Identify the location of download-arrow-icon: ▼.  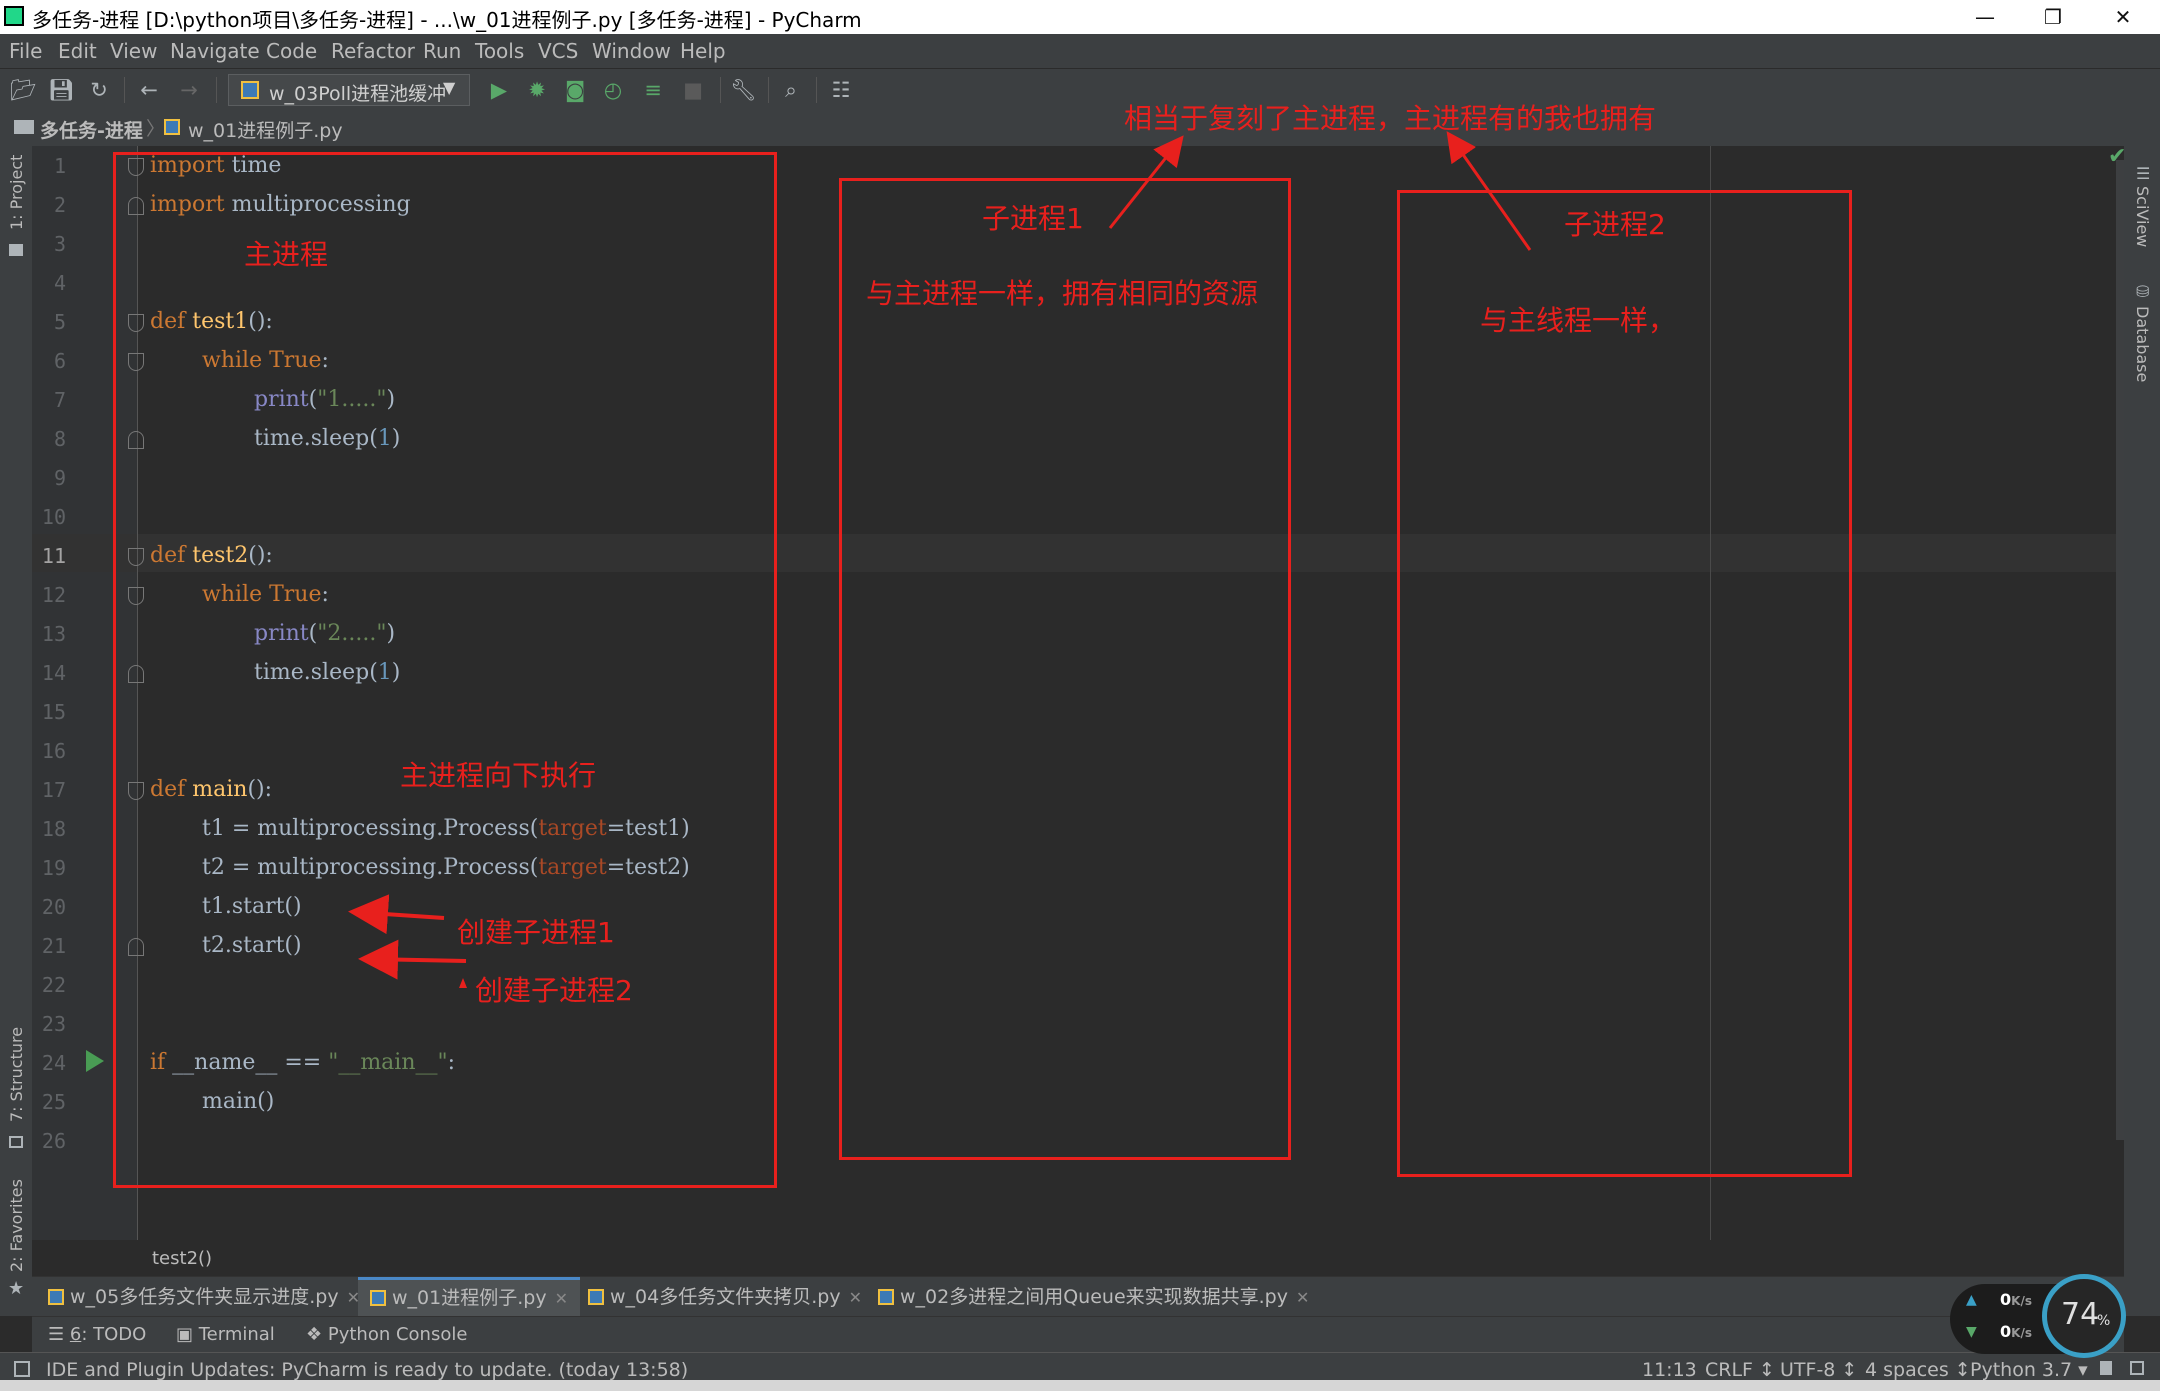
(1971, 1332).